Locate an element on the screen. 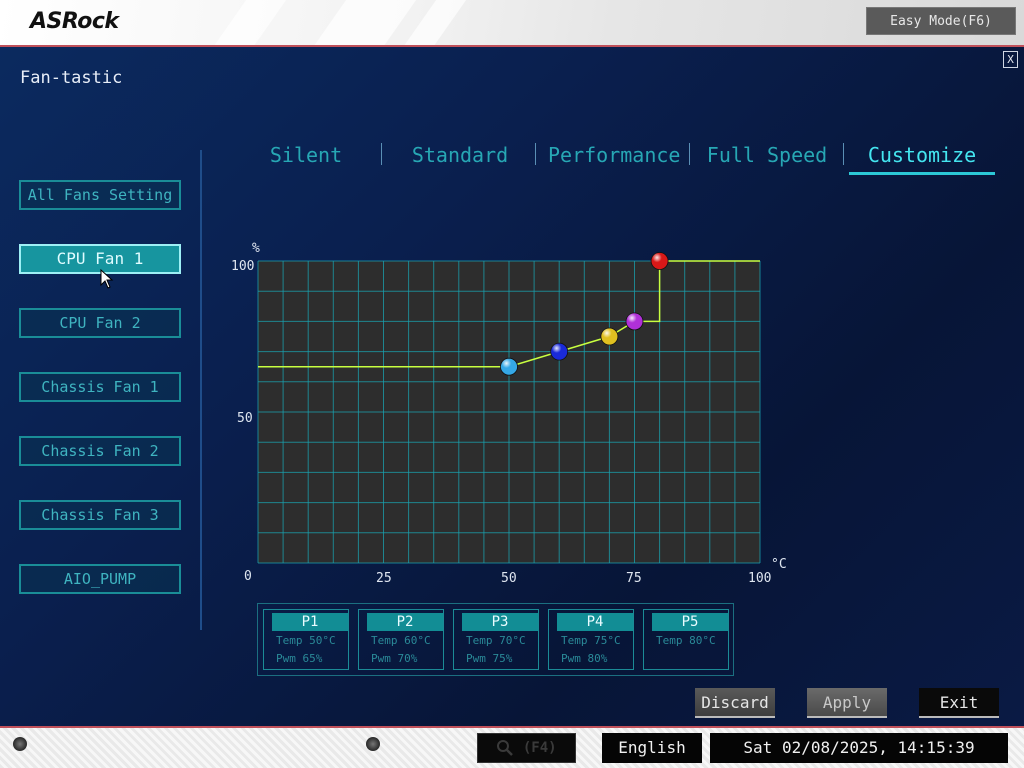  point-name: P1 is located at coordinates (310, 622).